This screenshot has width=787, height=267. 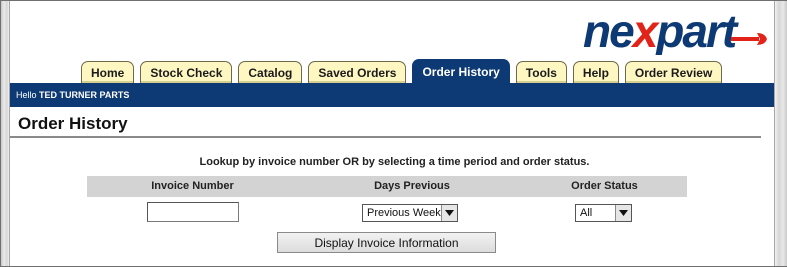 I want to click on tab-saved-orders: Saved Orders, so click(x=357, y=72).